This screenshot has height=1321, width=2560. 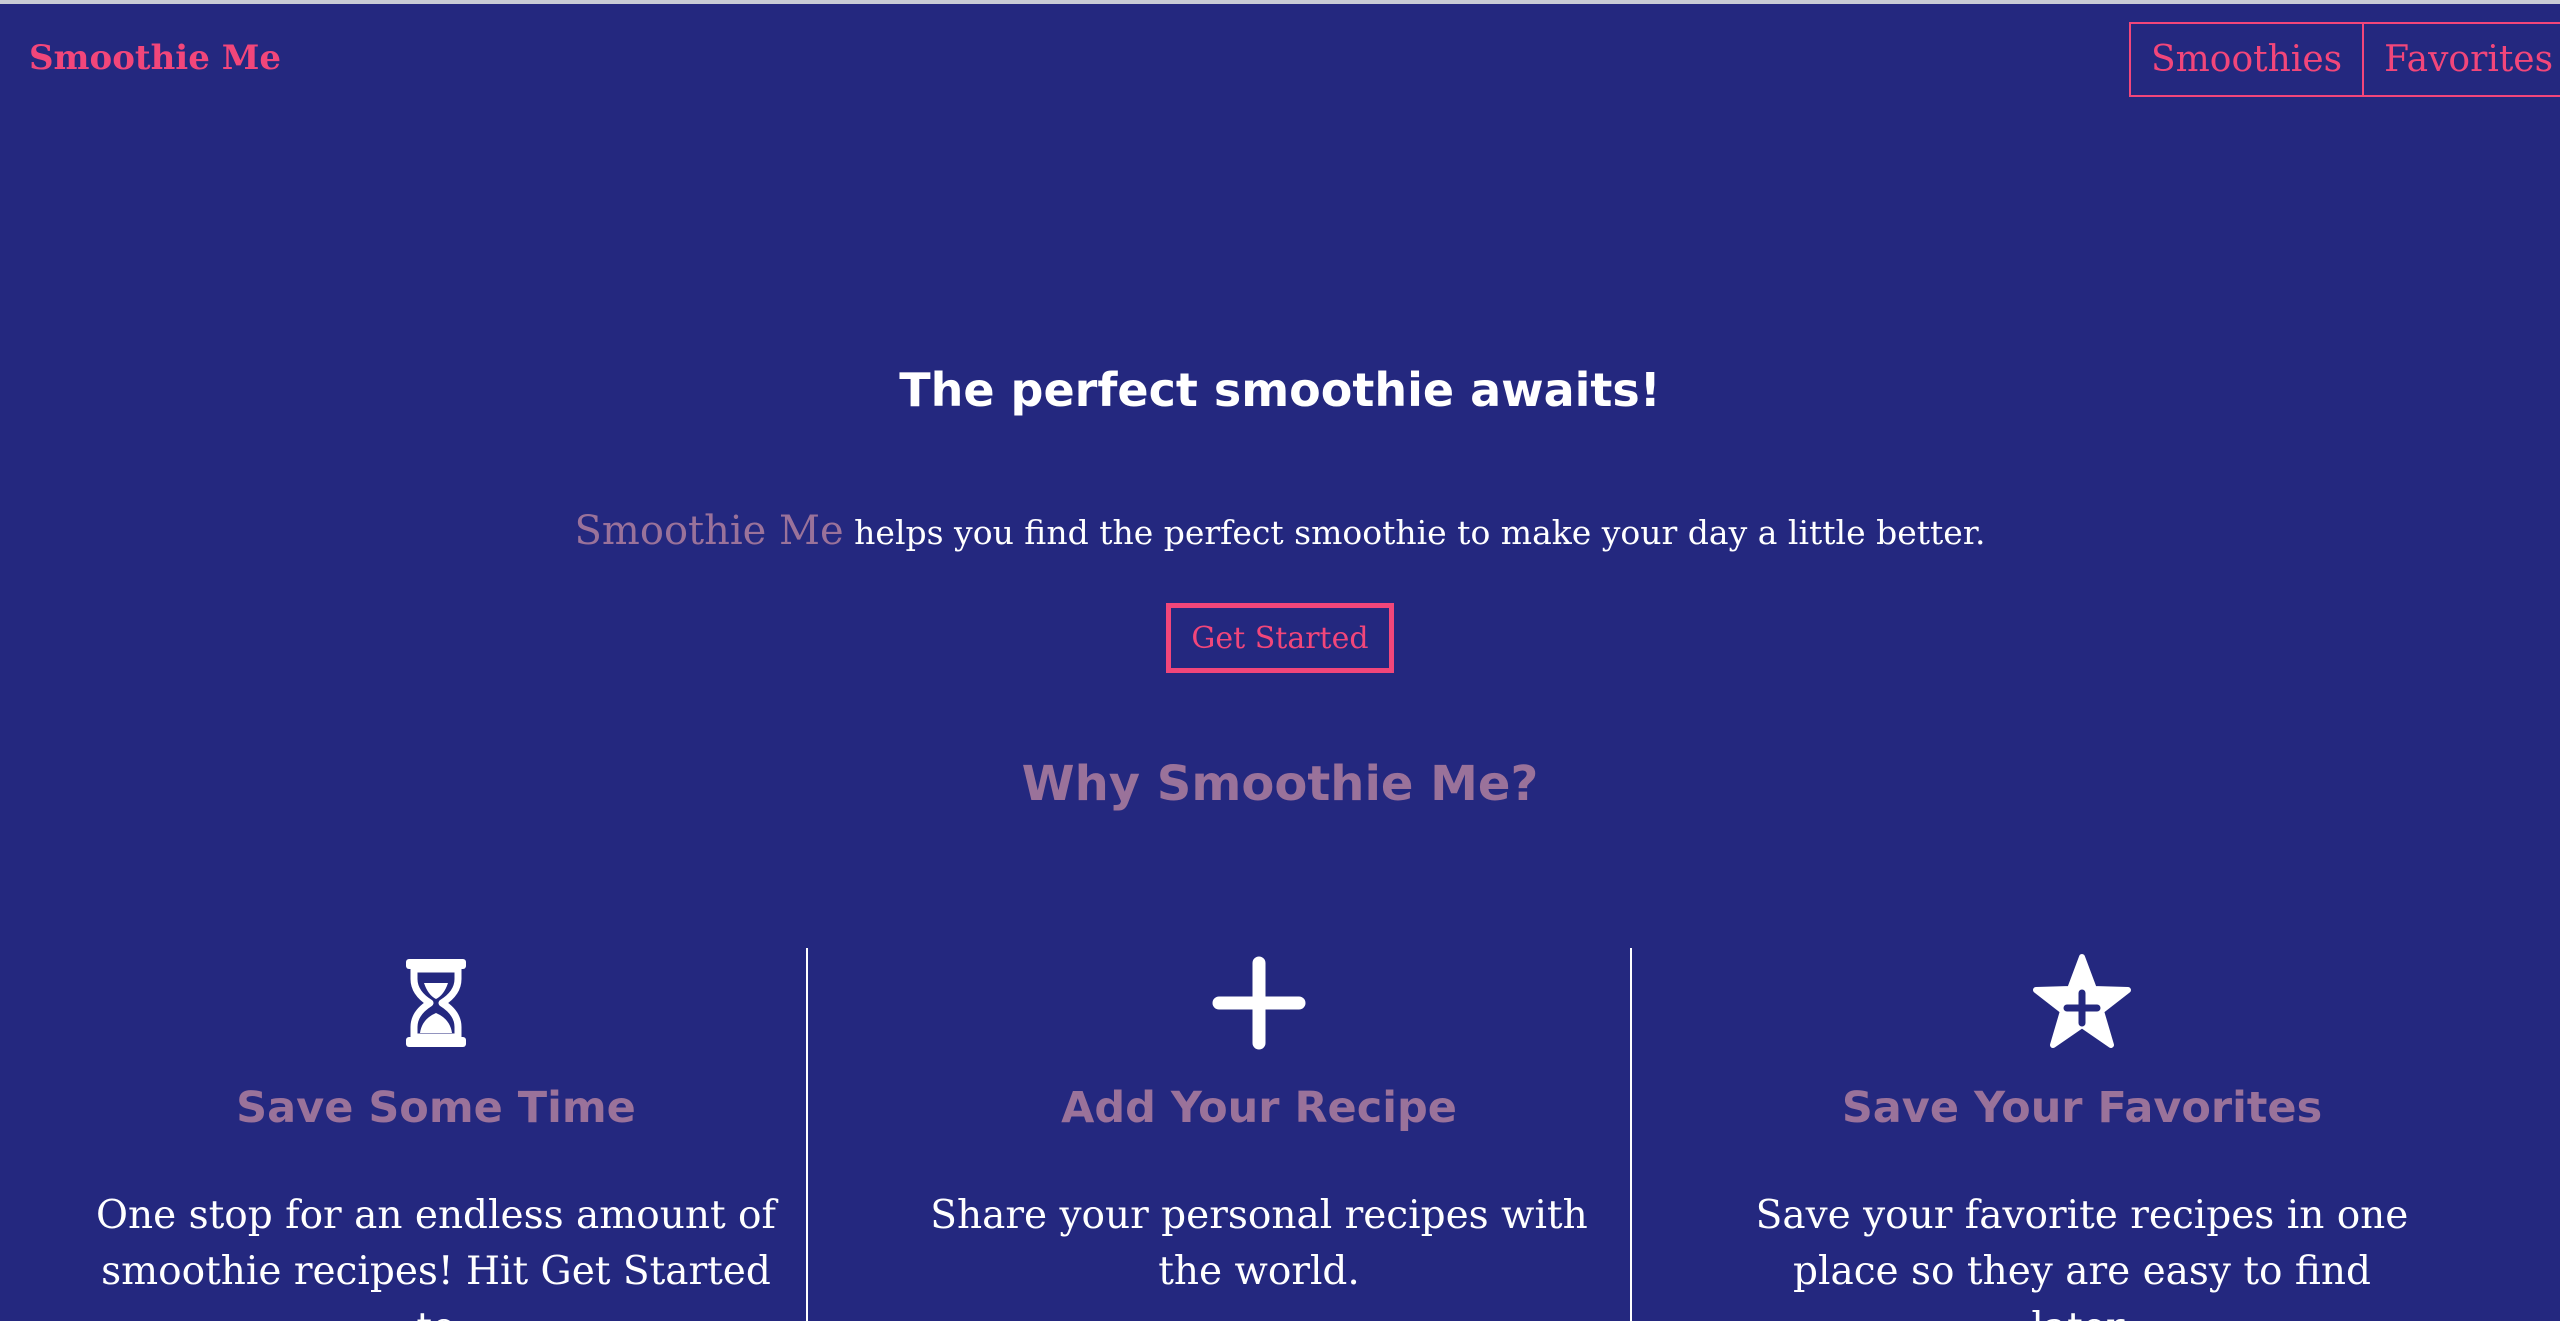 I want to click on star-plus-icon, so click(x=2082, y=1001).